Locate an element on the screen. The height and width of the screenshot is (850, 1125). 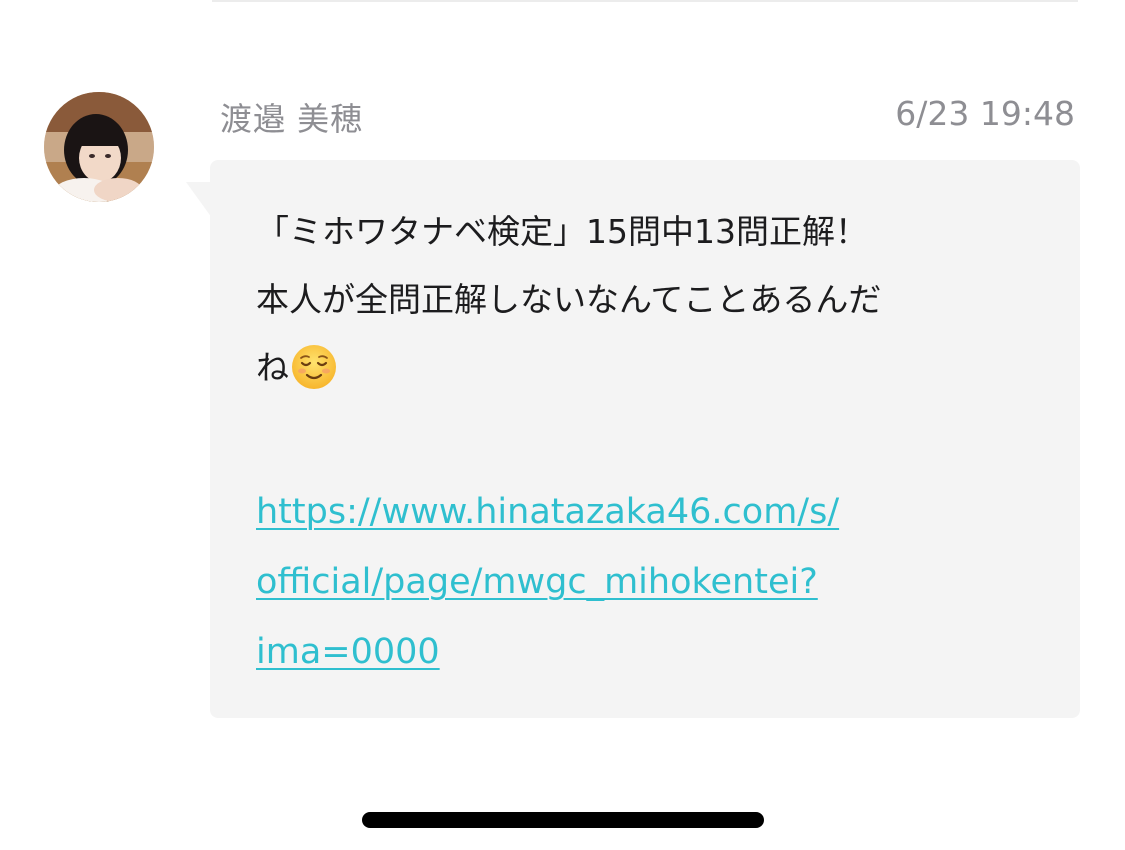
message-link-line-3: ima=0000 is located at coordinates (348, 652).